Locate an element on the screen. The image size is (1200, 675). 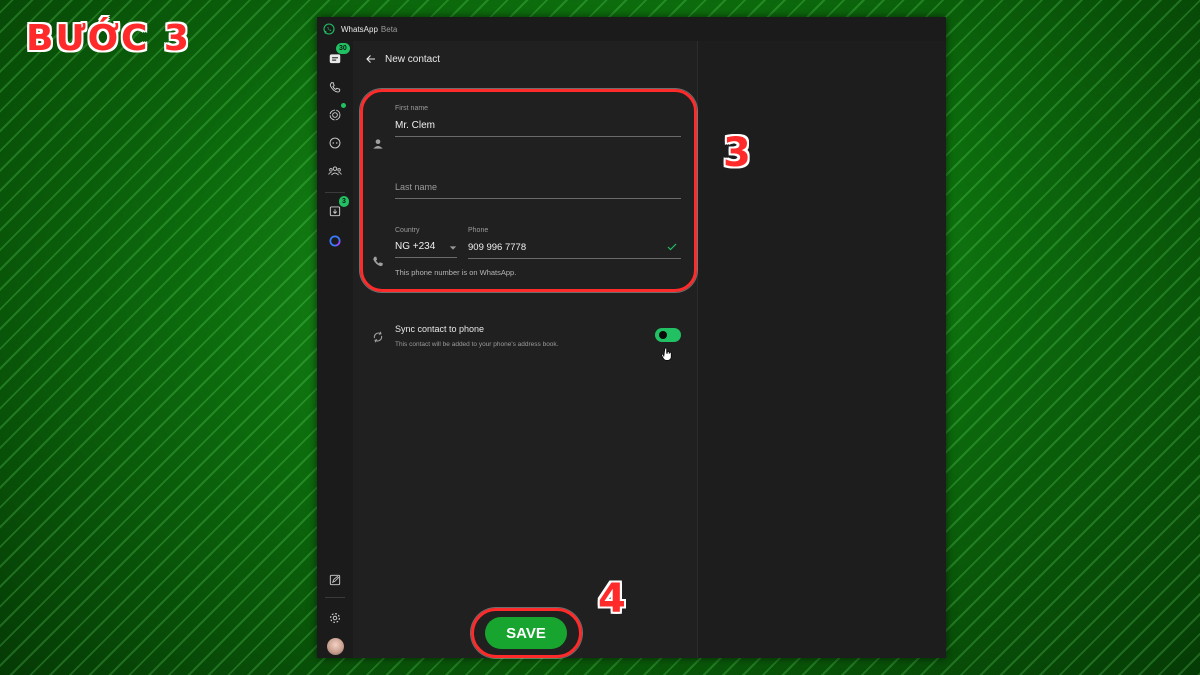
rail-profile is located at coordinates (335, 646).